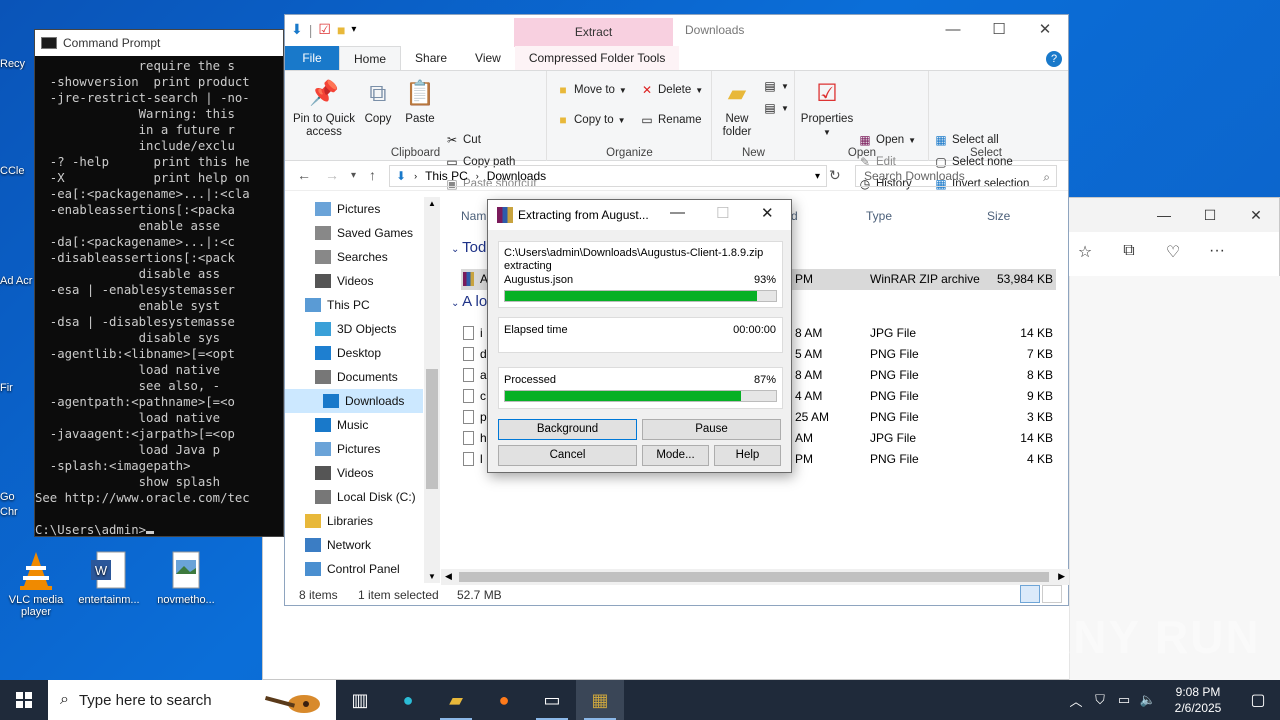 Image resolution: width=1280 pixels, height=720 pixels. Describe the element at coordinates (355, 329) in the screenshot. I see `nav-item: 3D Objects` at that location.